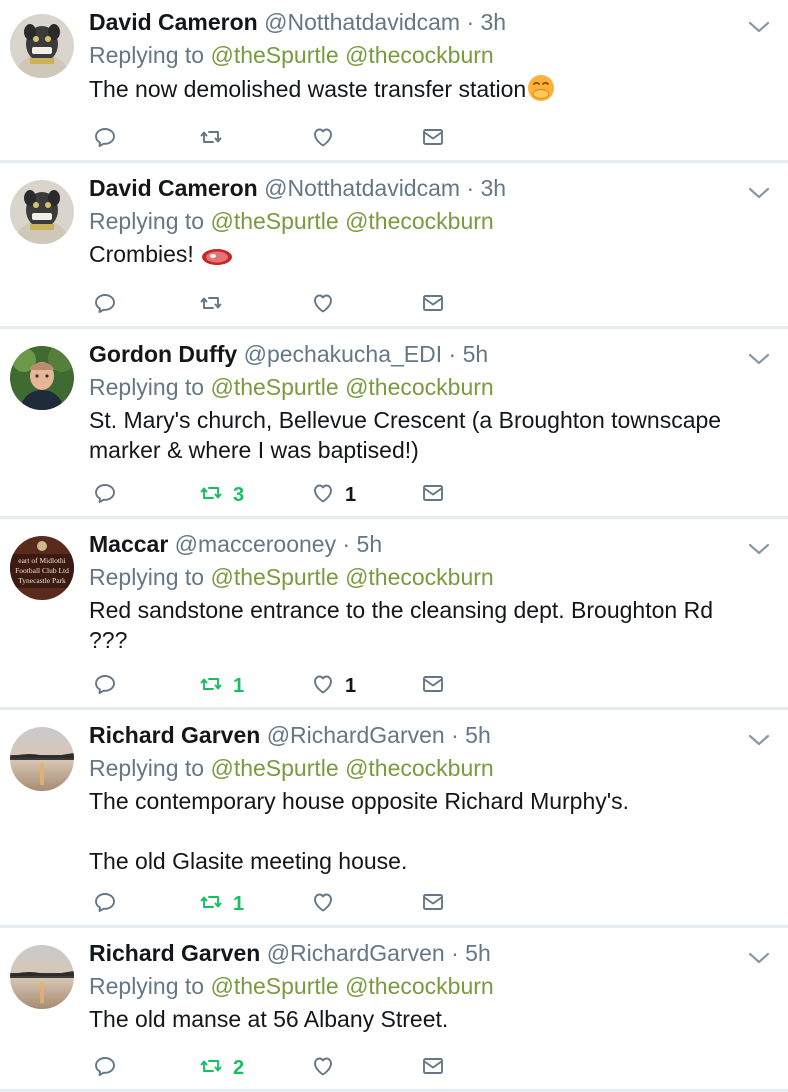  Describe the element at coordinates (221, 495) in the screenshot. I see `retweet-button: 3` at that location.